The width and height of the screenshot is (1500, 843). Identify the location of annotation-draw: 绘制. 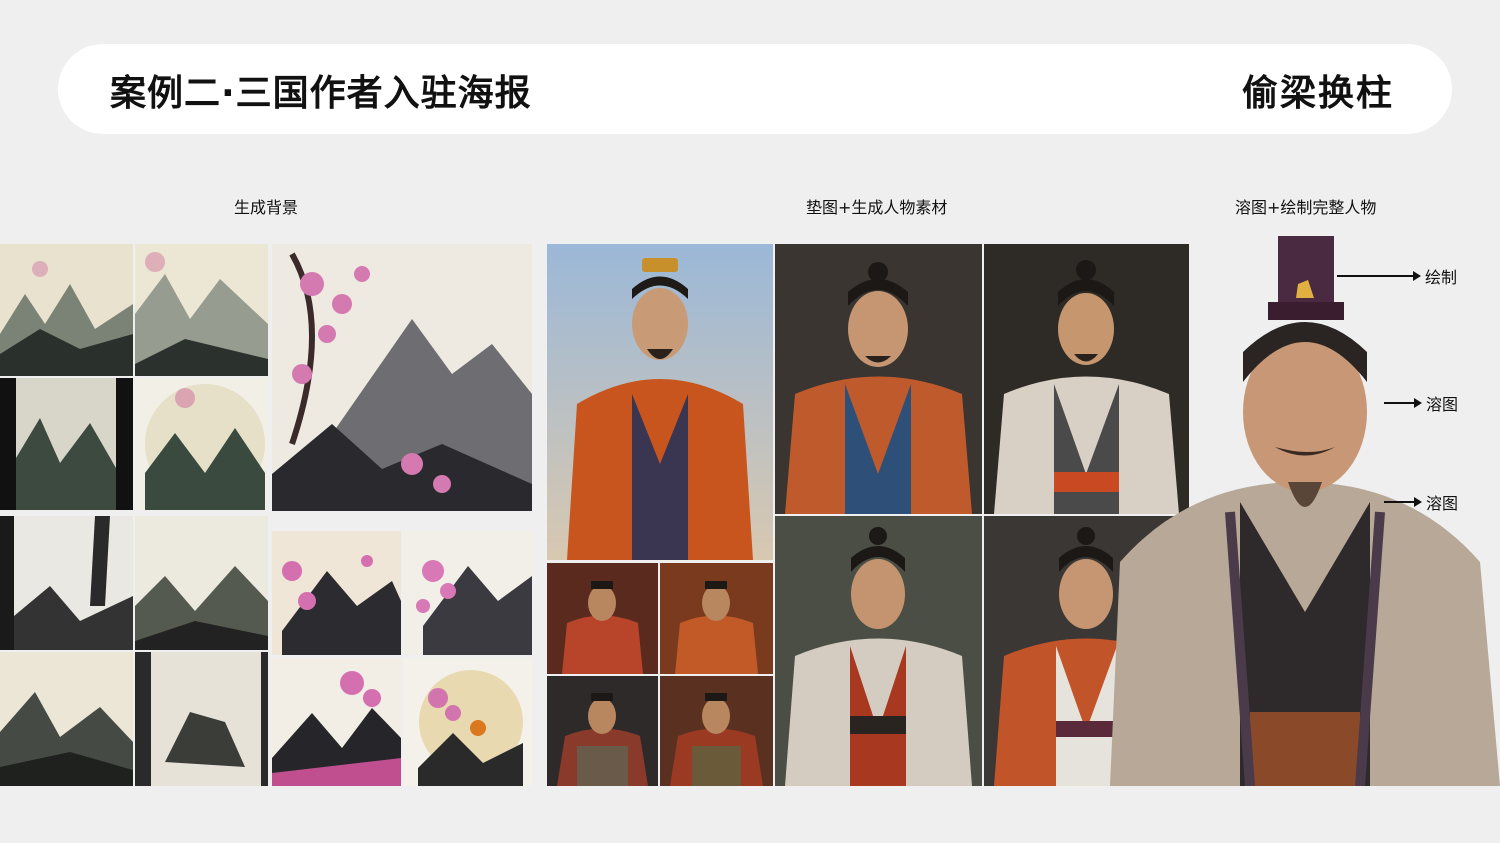
(1397, 276).